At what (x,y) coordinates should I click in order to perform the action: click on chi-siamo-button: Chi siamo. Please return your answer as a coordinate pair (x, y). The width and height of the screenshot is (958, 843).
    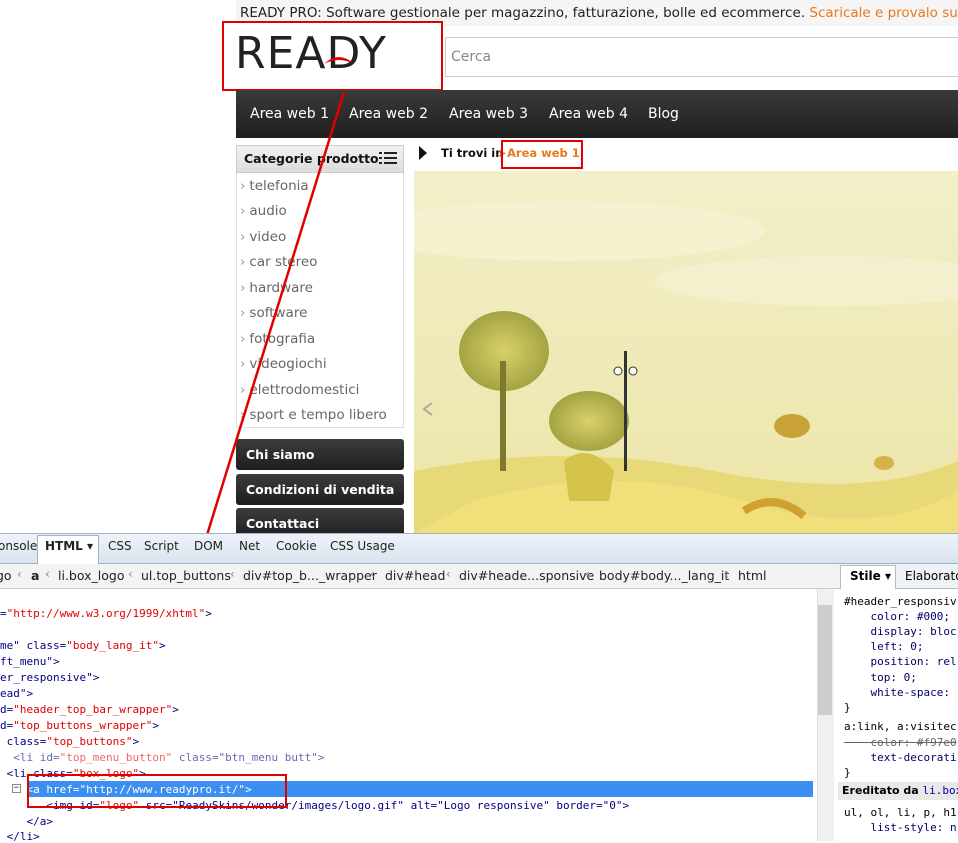
    Looking at the image, I should click on (320, 454).